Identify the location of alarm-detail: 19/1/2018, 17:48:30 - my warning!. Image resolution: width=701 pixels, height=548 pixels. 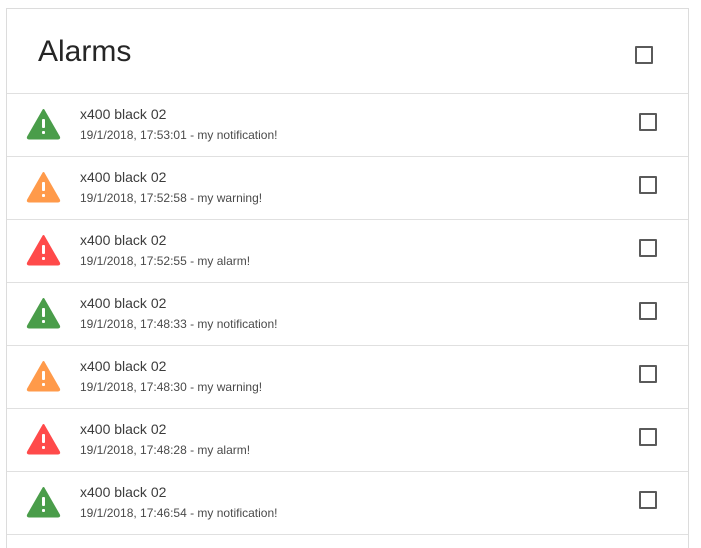
(171, 387).